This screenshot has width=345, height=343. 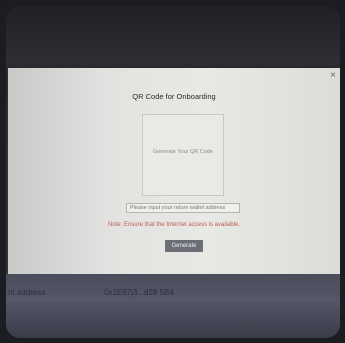 What do you see at coordinates (184, 246) in the screenshot?
I see `generate-button: Generate` at bounding box center [184, 246].